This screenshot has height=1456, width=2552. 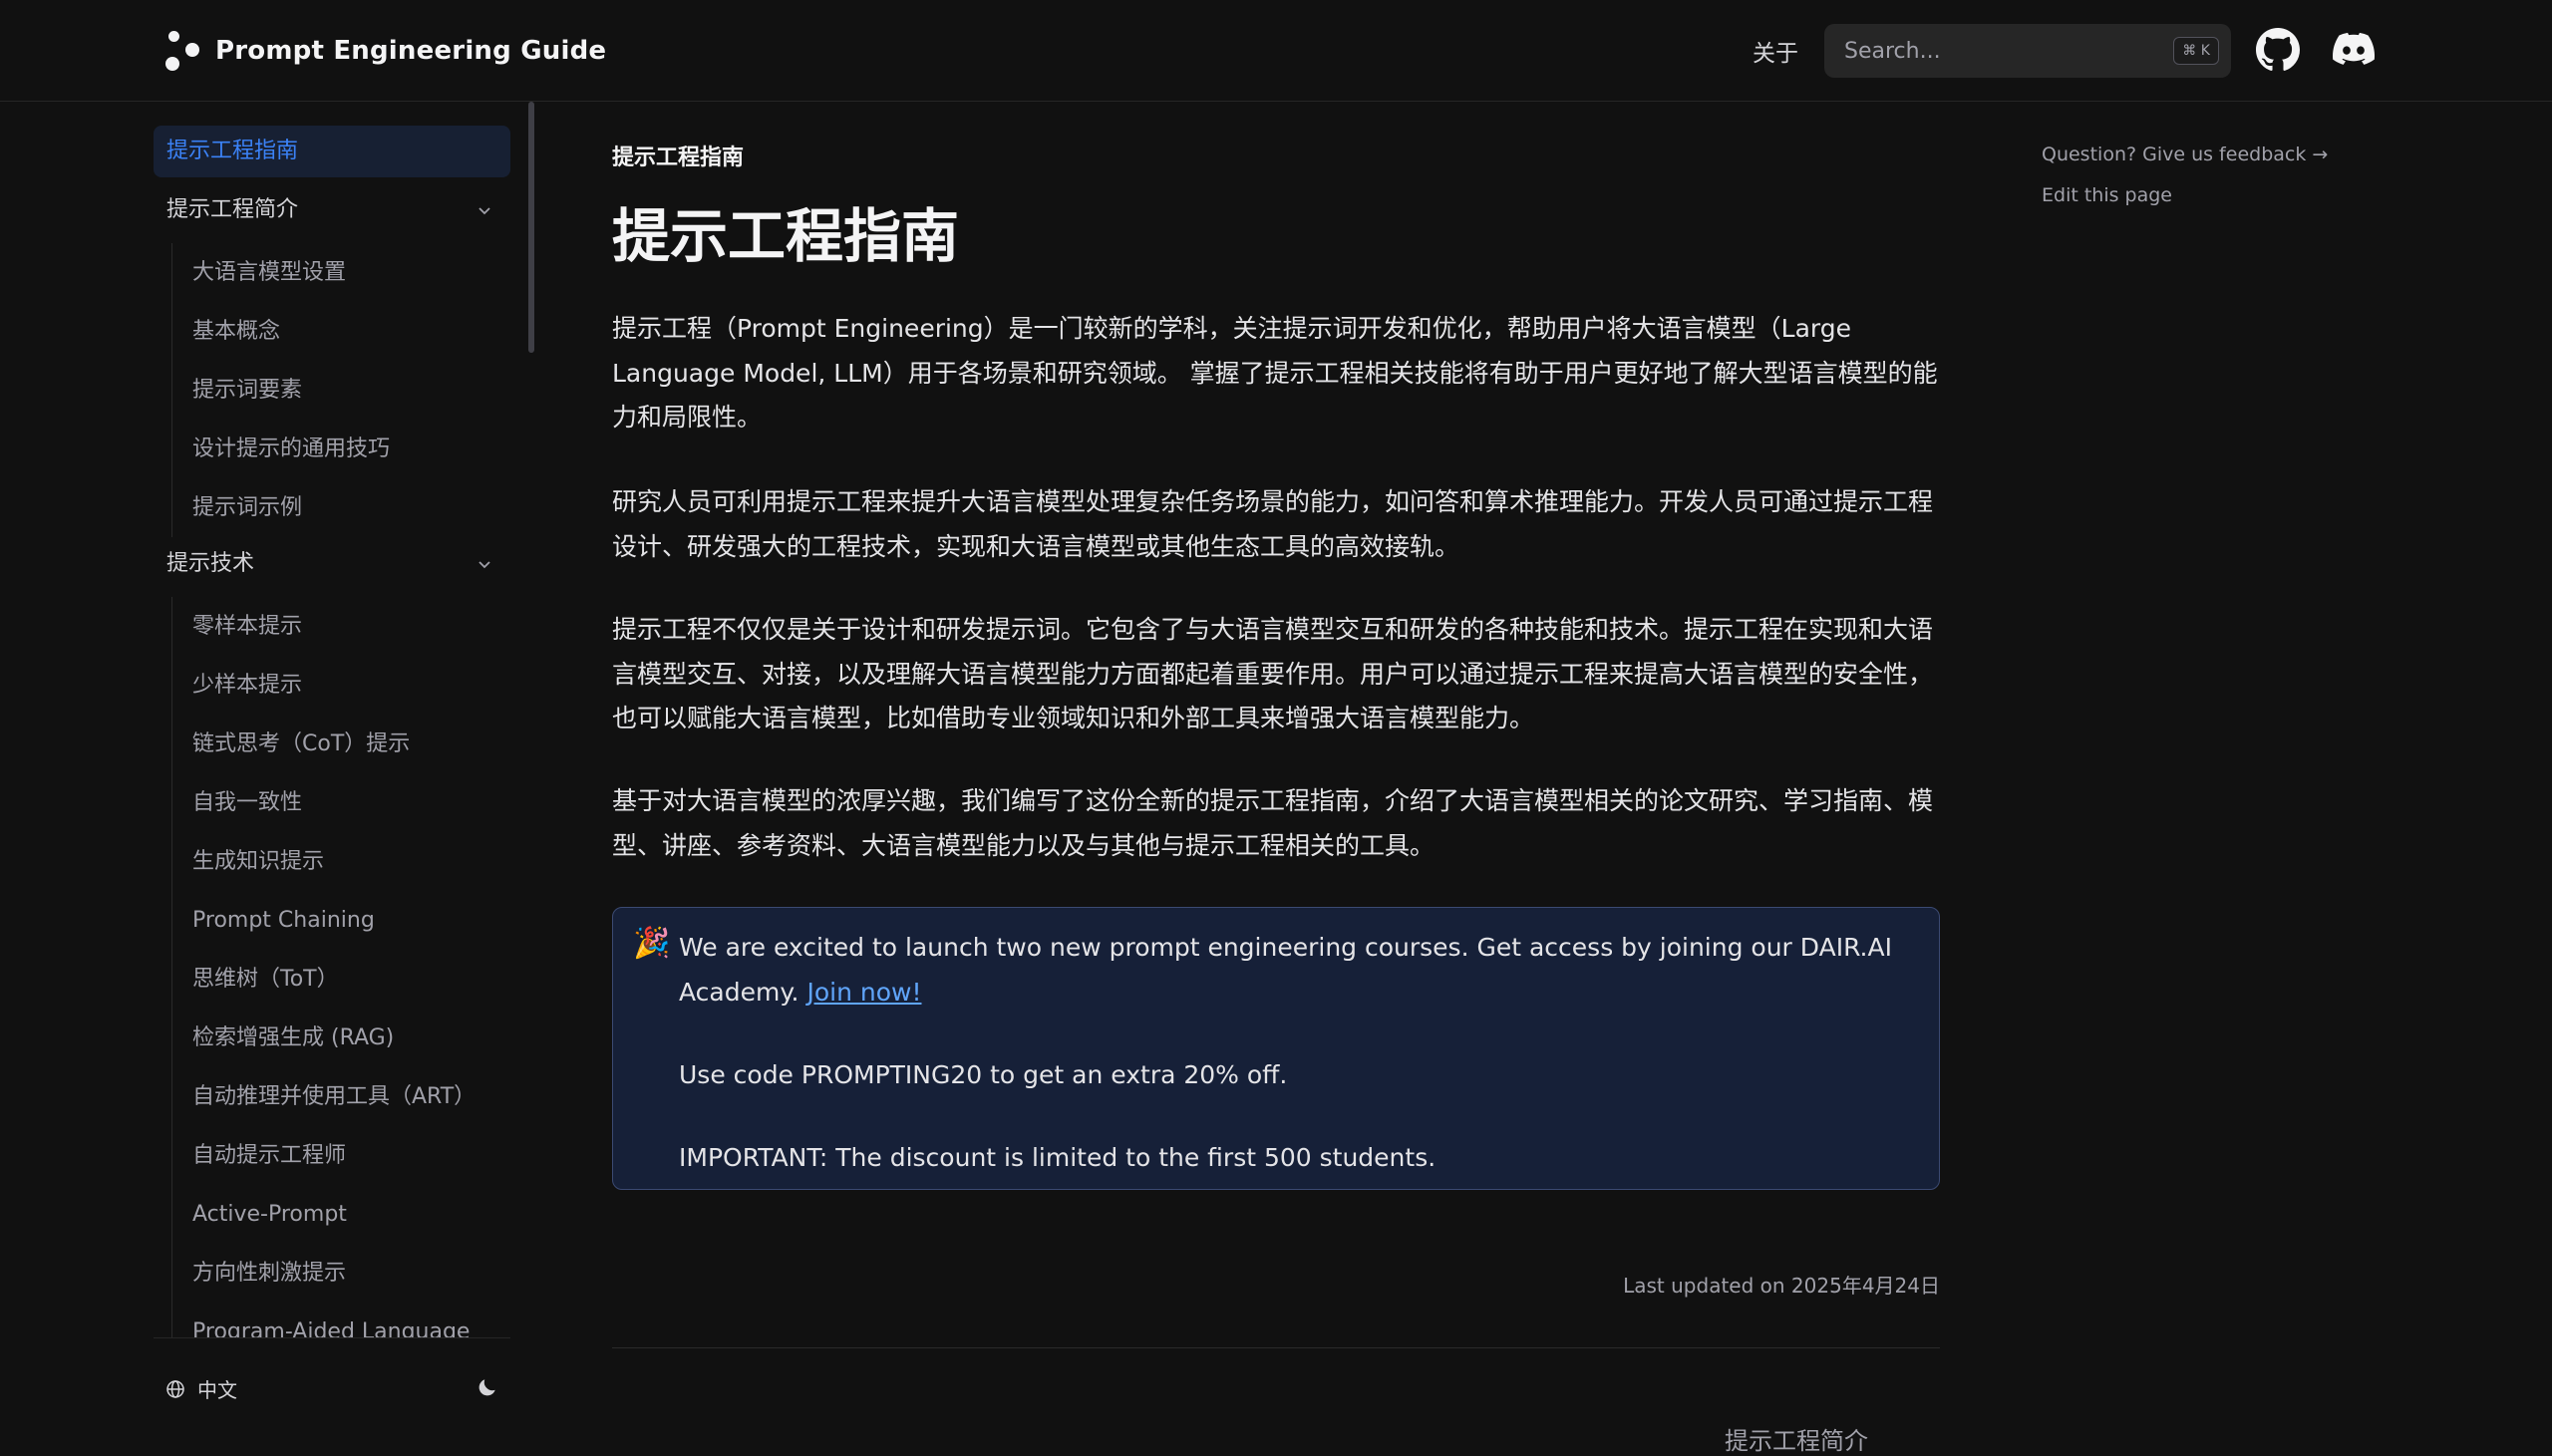 What do you see at coordinates (678, 158) in the screenshot?
I see `breadcrumb: 提示工程指南` at bounding box center [678, 158].